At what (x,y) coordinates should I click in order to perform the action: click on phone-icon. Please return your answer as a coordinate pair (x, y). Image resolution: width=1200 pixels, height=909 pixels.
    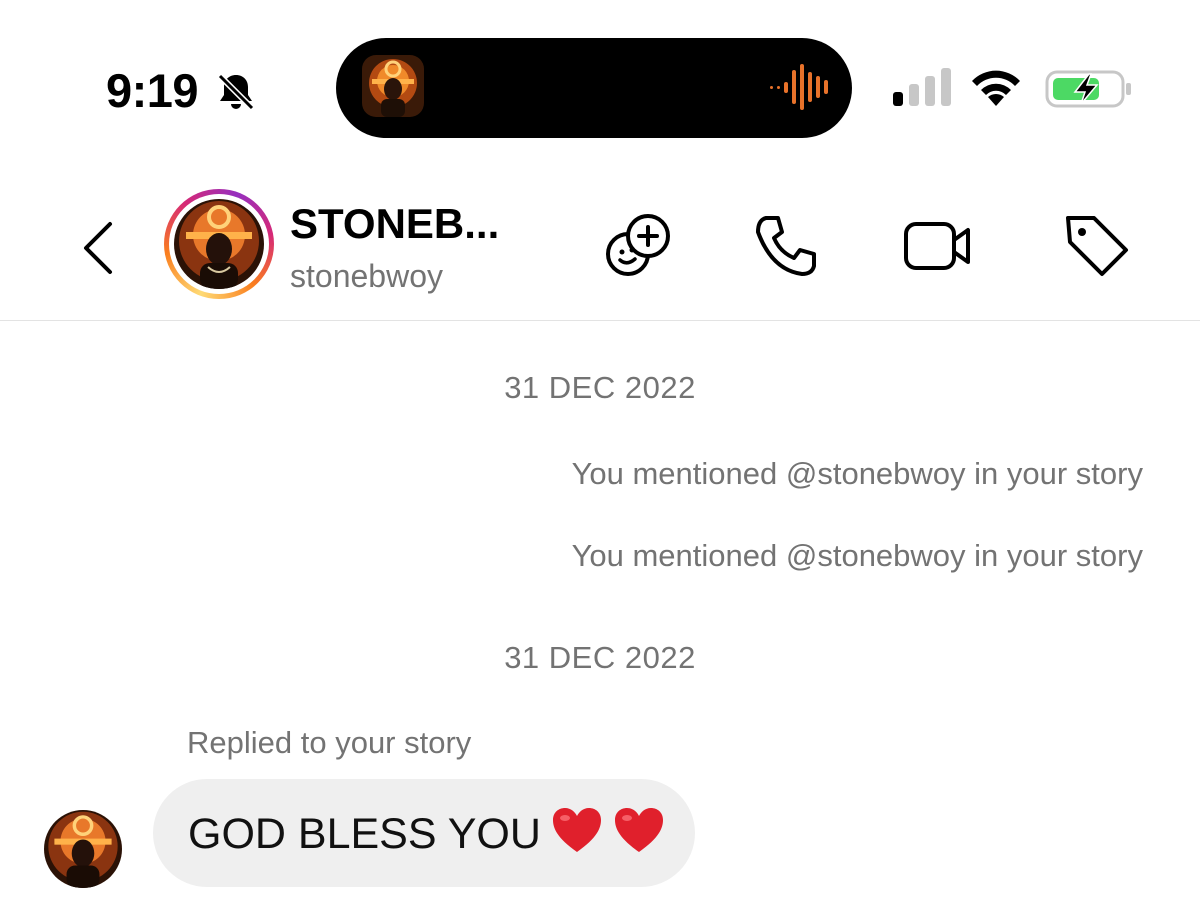
    Looking at the image, I should click on (786, 246).